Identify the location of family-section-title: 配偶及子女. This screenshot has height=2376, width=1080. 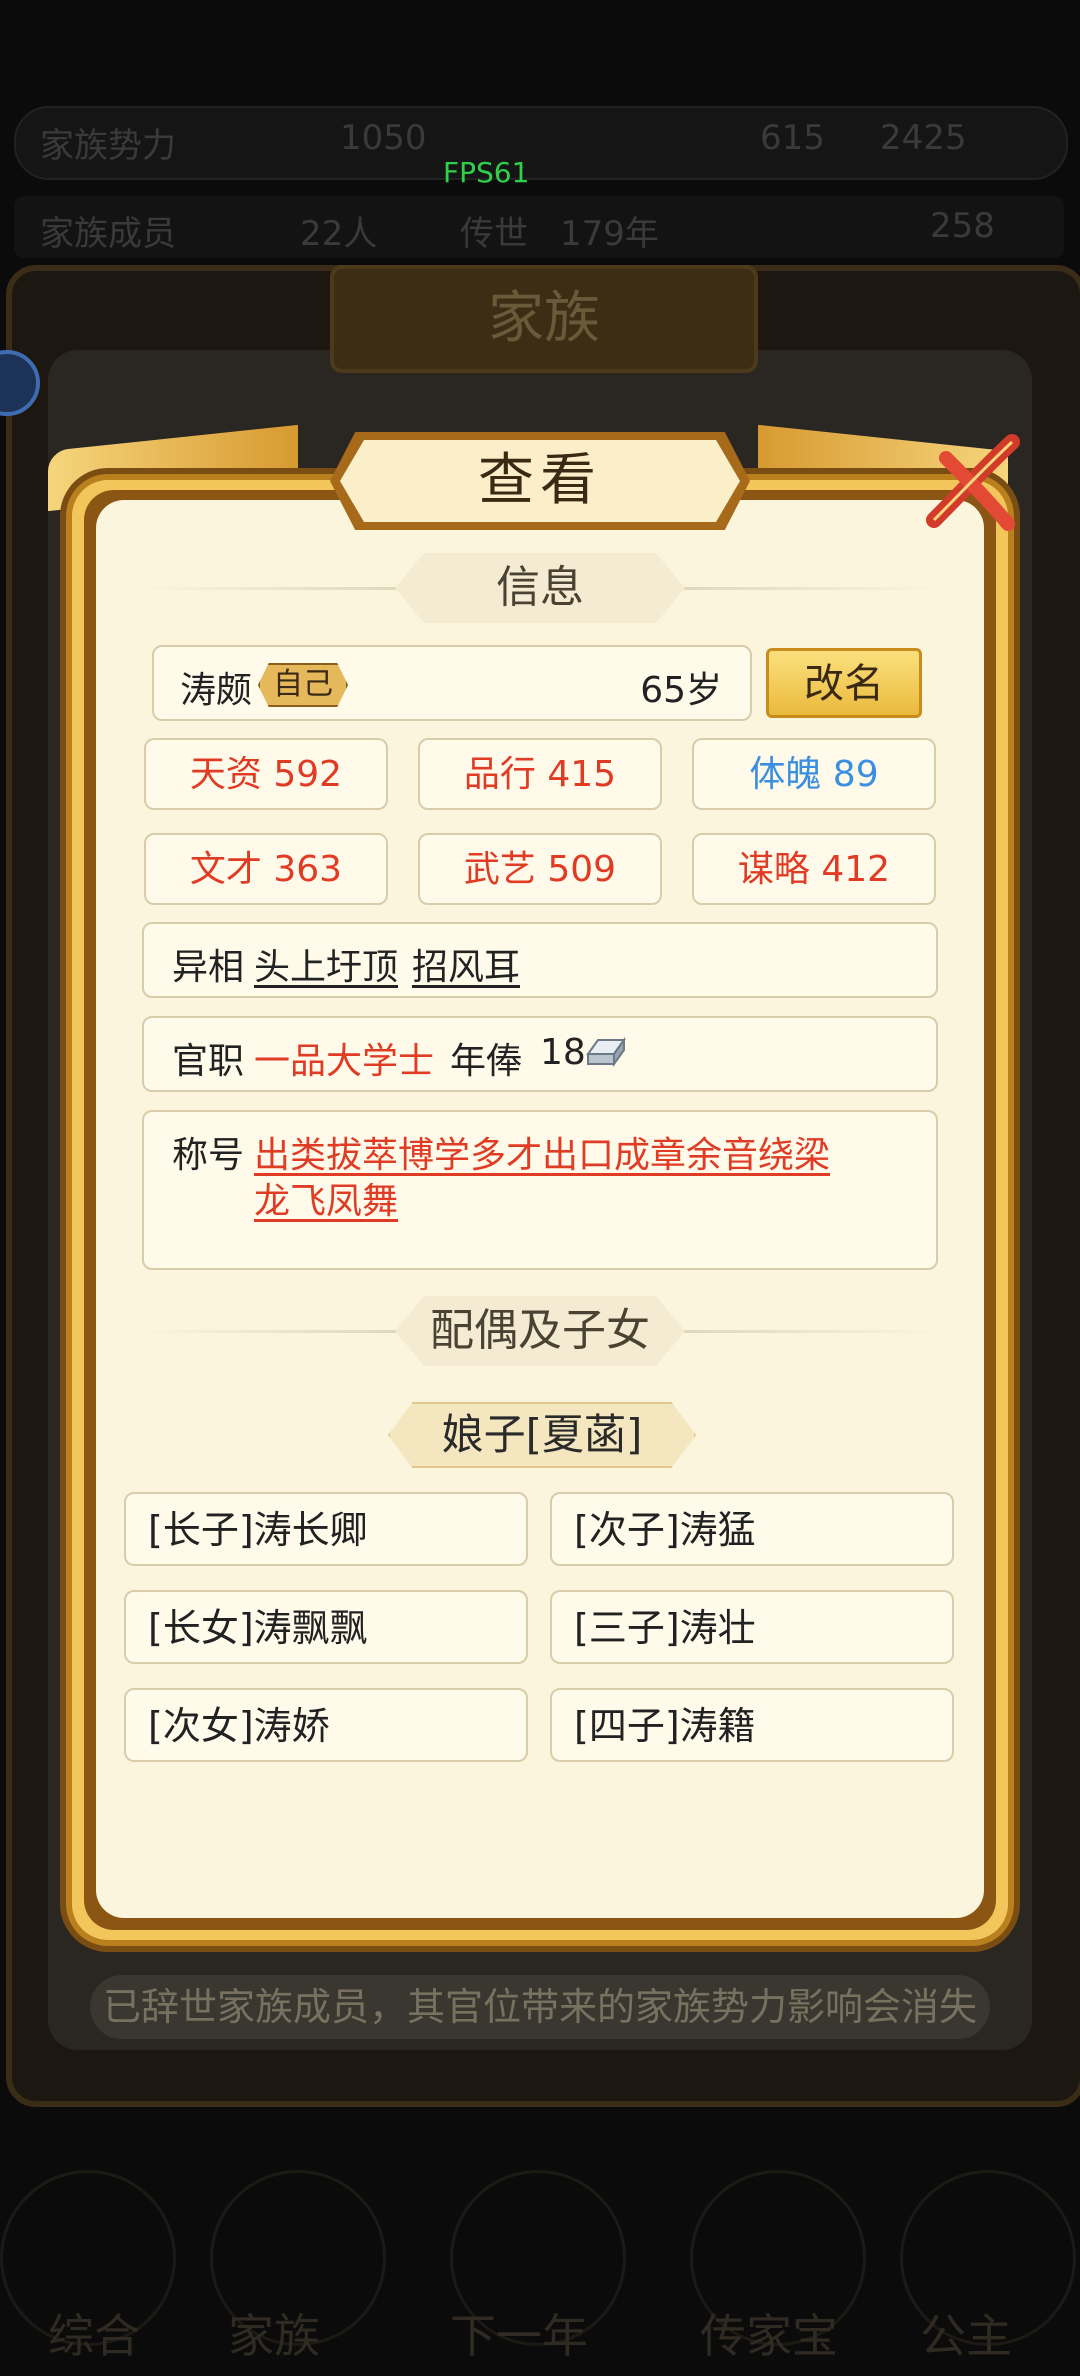
(540, 1331).